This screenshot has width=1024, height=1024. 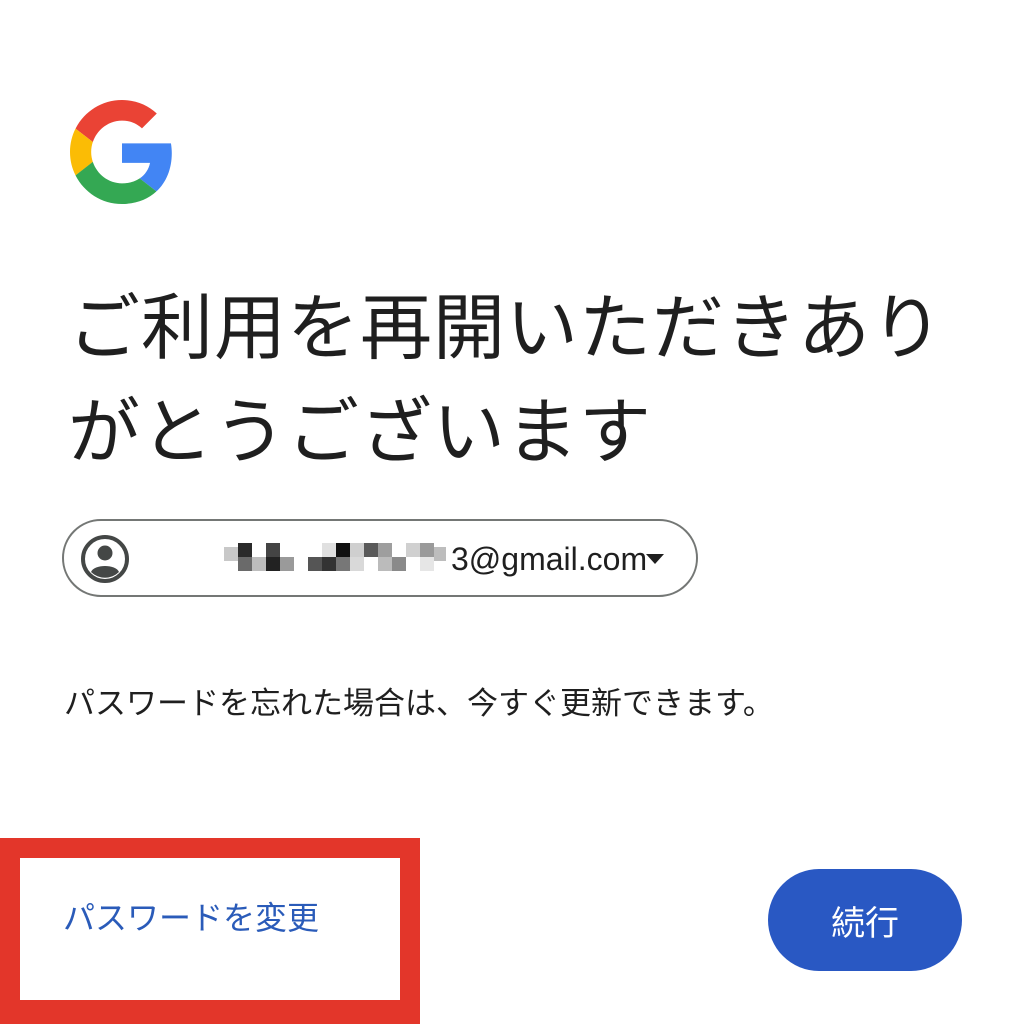 What do you see at coordinates (655, 559) in the screenshot?
I see `caret-down-icon` at bounding box center [655, 559].